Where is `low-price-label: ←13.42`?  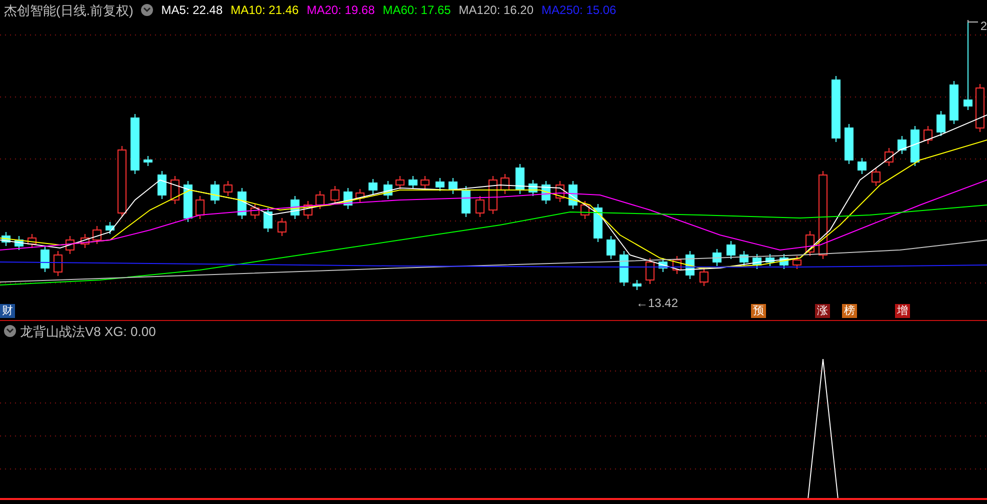
low-price-label: ←13.42 is located at coordinates (657, 303).